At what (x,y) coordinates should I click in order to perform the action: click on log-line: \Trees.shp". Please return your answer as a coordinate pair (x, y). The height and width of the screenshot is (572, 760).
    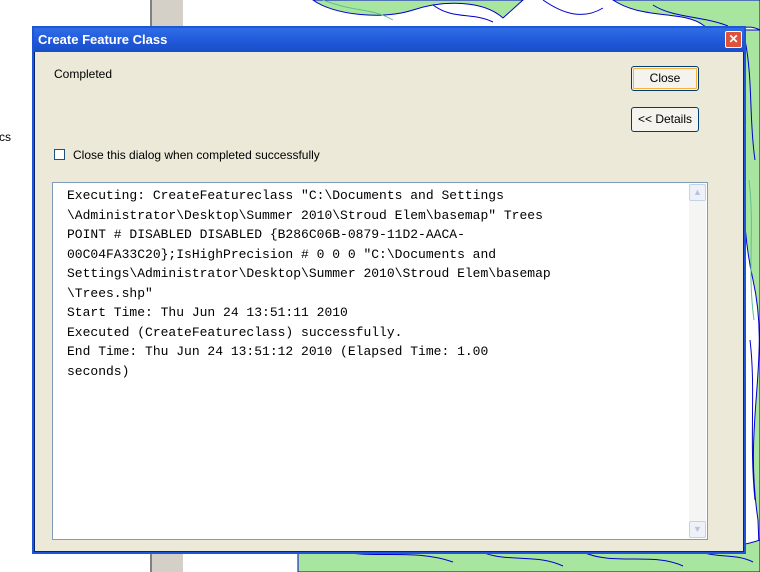
    Looking at the image, I should click on (110, 293).